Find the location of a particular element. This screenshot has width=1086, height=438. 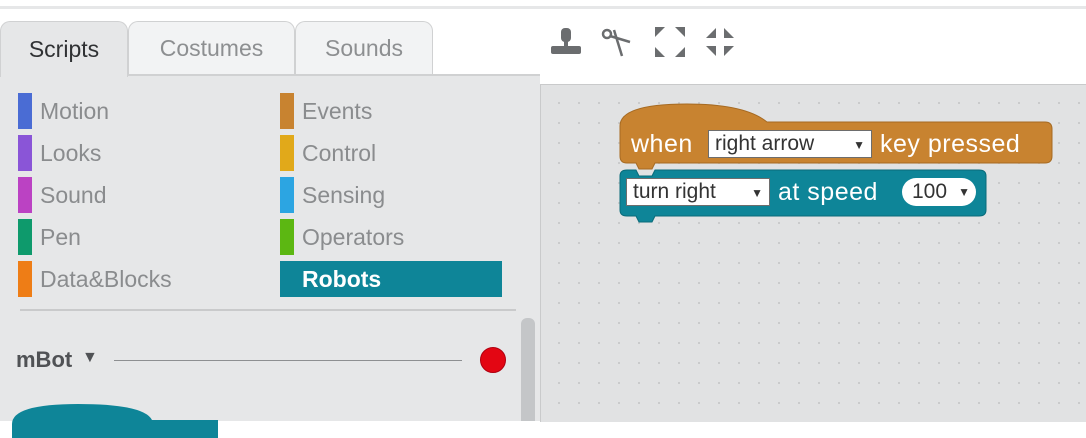

category-operators-swatch is located at coordinates (287, 237).